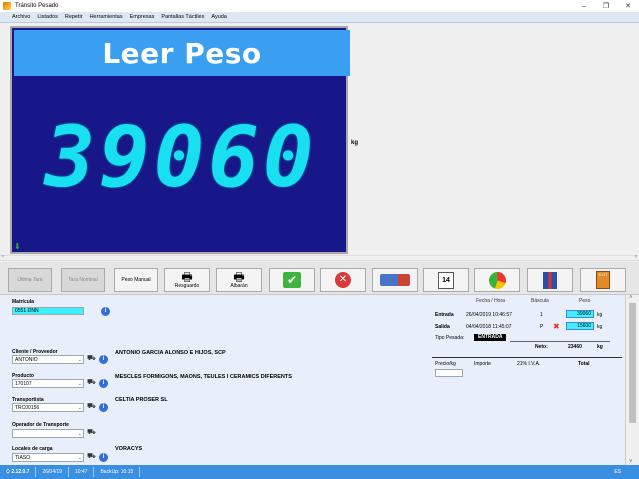  Describe the element at coordinates (575, 347) in the screenshot. I see `neto-value: 23460` at that location.